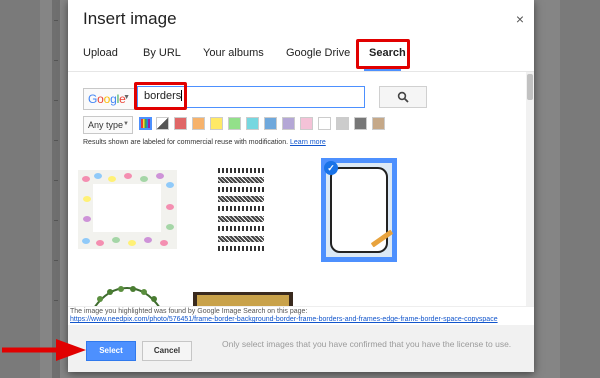 This screenshot has height=378, width=600. What do you see at coordinates (100, 53) in the screenshot?
I see `tab-upload: Upload` at bounding box center [100, 53].